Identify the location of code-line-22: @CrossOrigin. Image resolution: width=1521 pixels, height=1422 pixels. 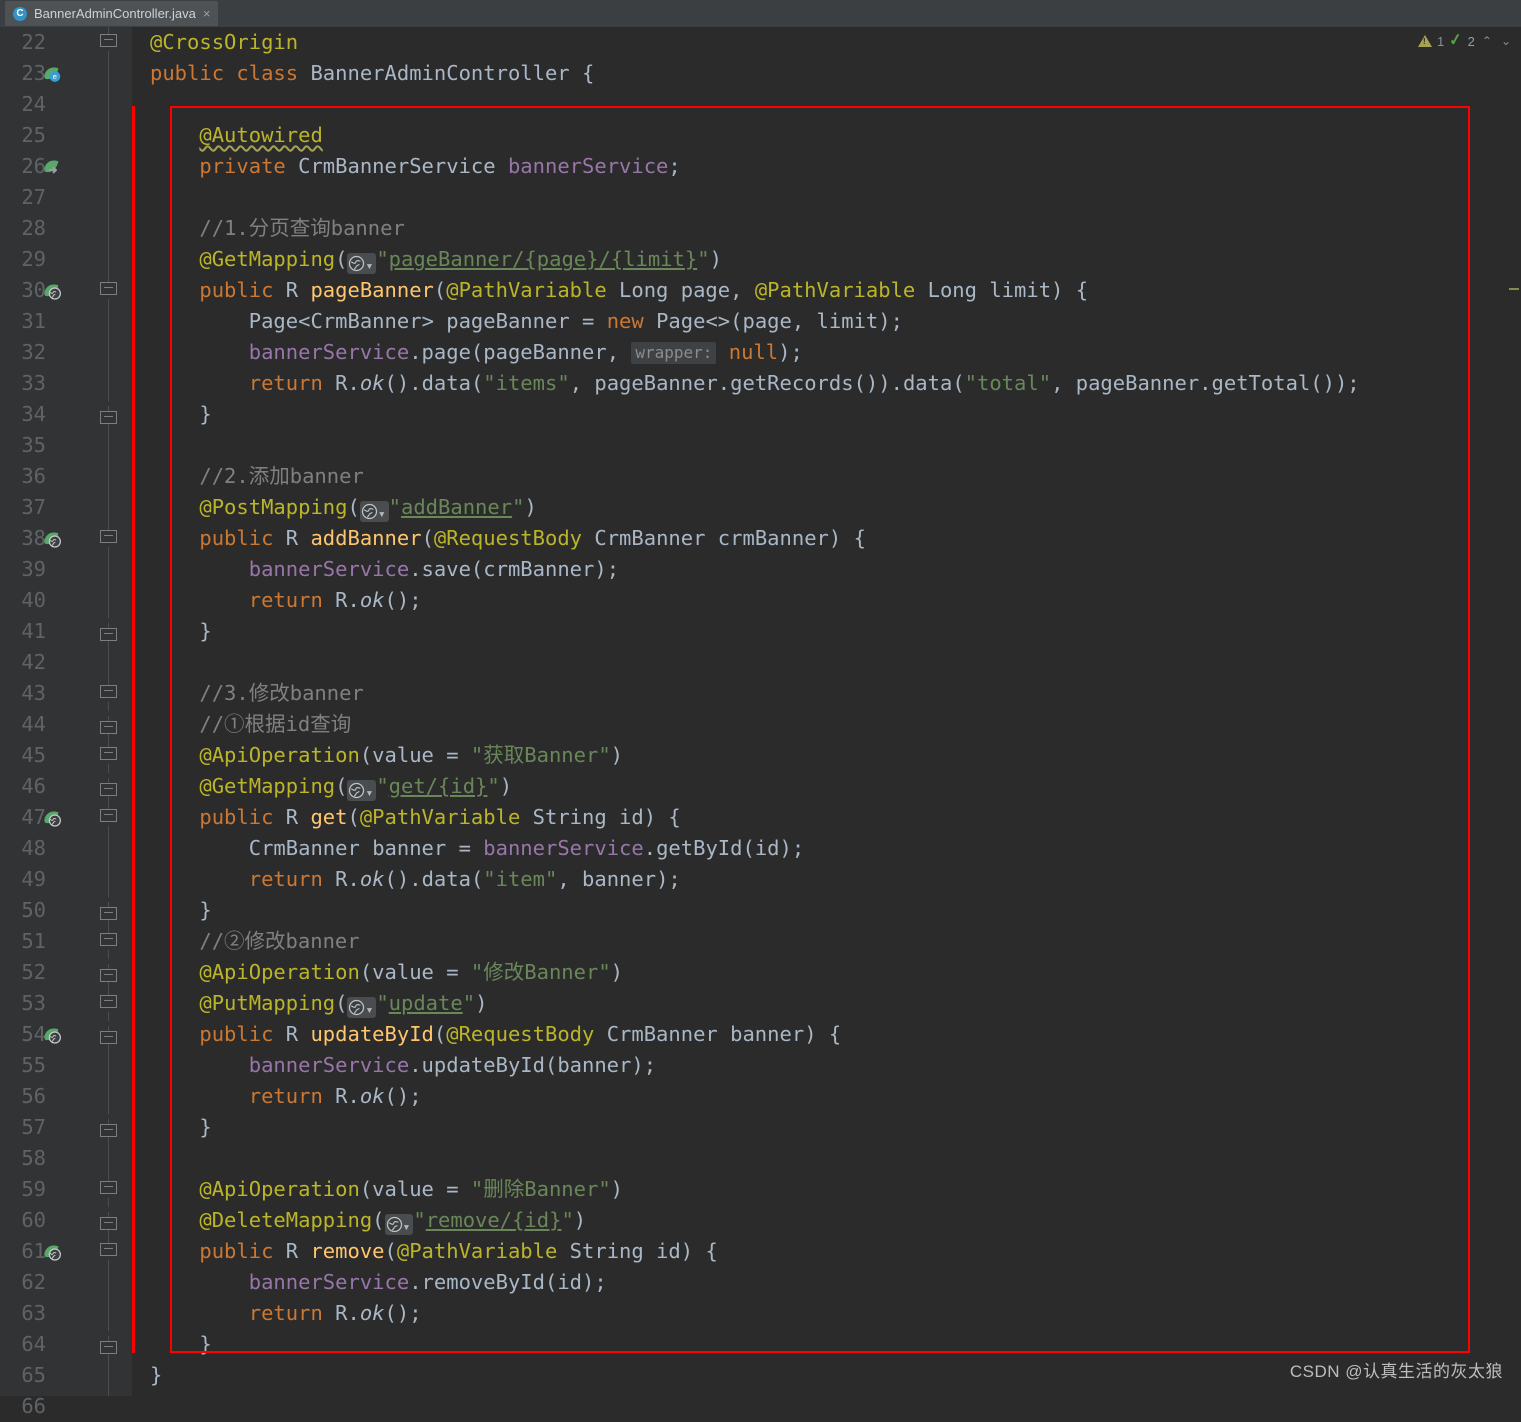
(224, 42).